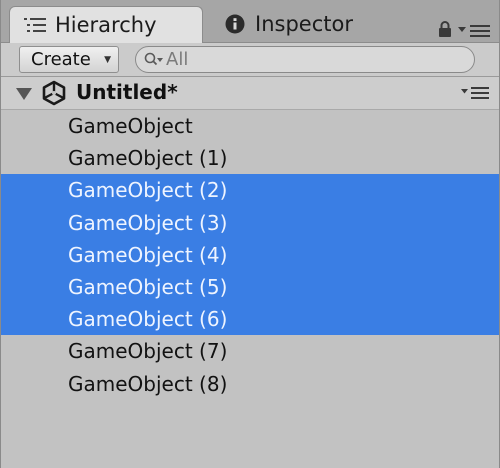 Image resolution: width=500 pixels, height=468 pixels. Describe the element at coordinates (148, 319) in the screenshot. I see `tree-row-label: GameObject (6)` at that location.